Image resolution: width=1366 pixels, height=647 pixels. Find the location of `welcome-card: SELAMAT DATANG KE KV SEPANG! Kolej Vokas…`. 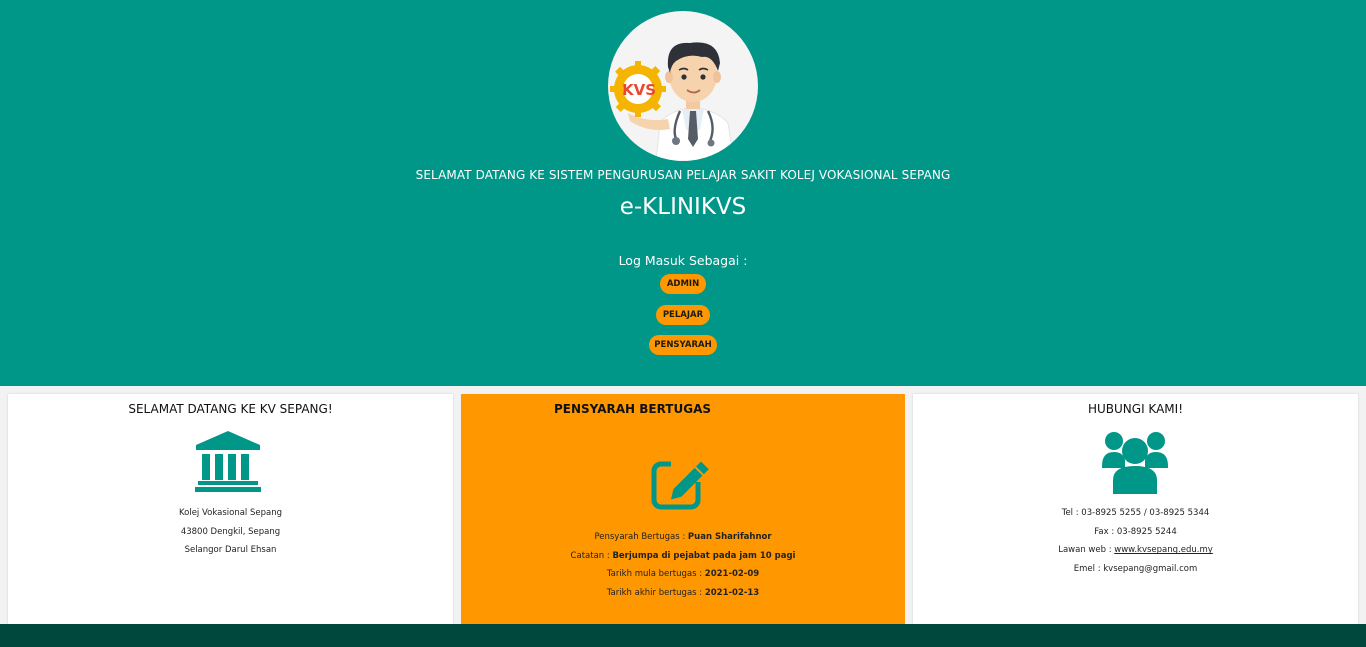

welcome-card: SELAMAT DATANG KE KV SEPANG! Kolej Vokas… is located at coordinates (230, 510).